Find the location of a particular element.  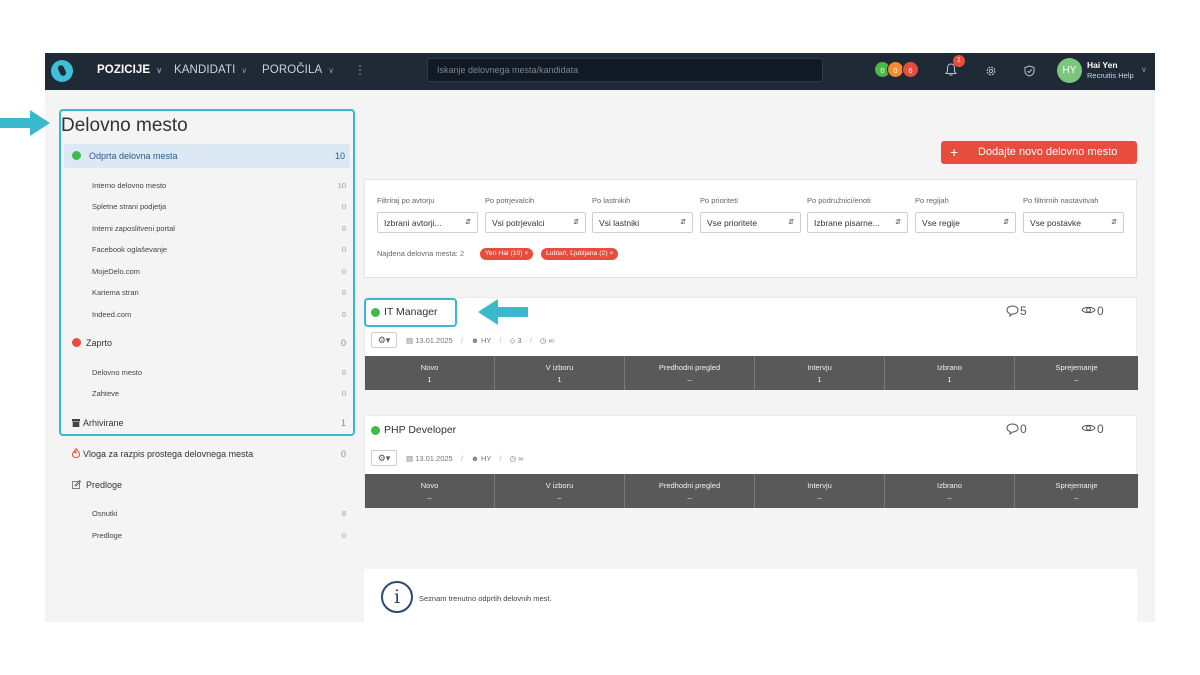

logo-icon is located at coordinates (62, 71).